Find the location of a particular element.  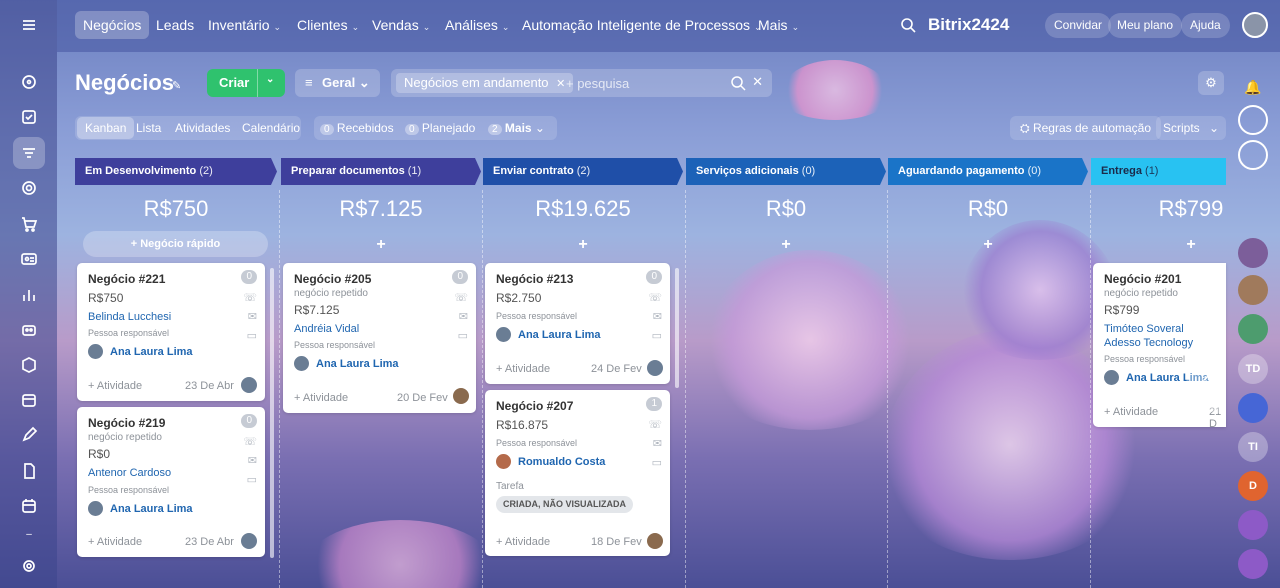

responsible-person: Romualdo Costa is located at coordinates (550, 461).